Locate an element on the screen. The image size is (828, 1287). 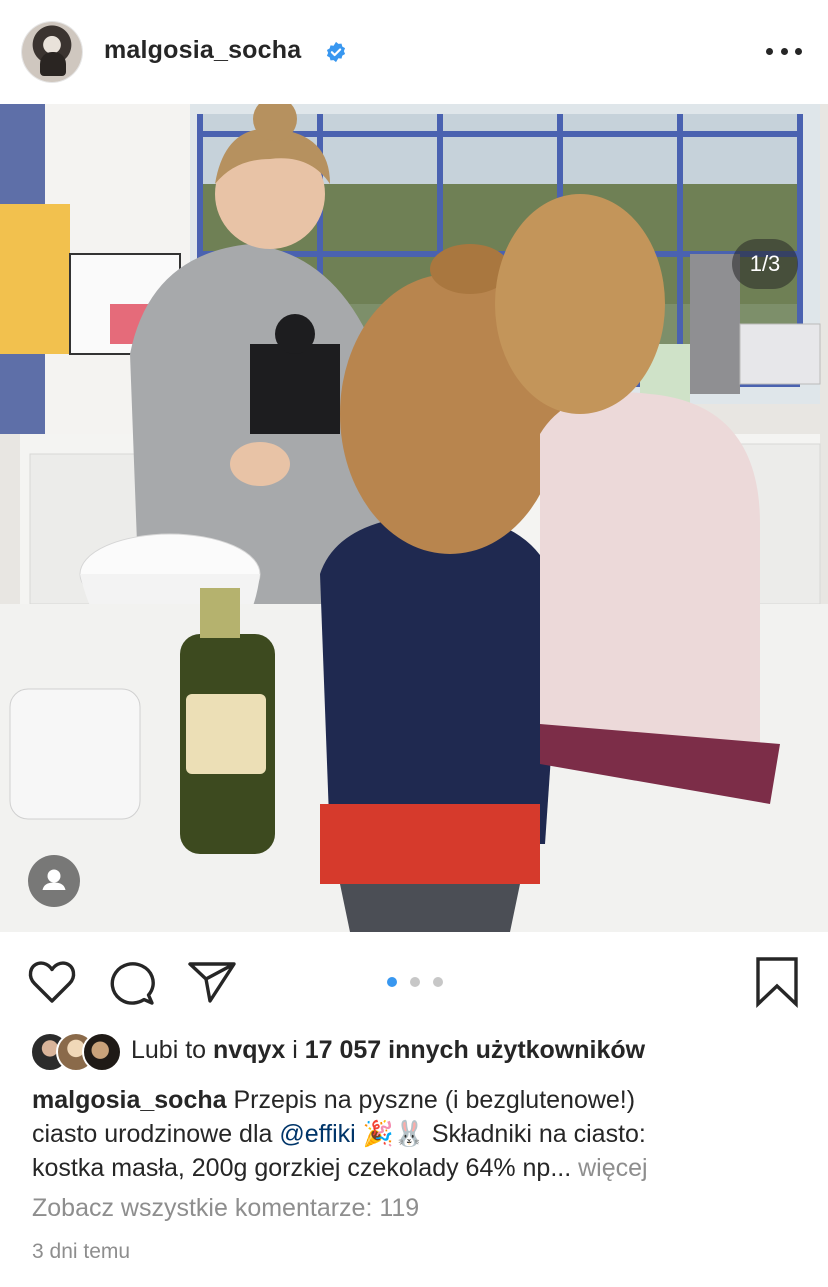
caption-username: malgosia_socha is located at coordinates (129, 1100).